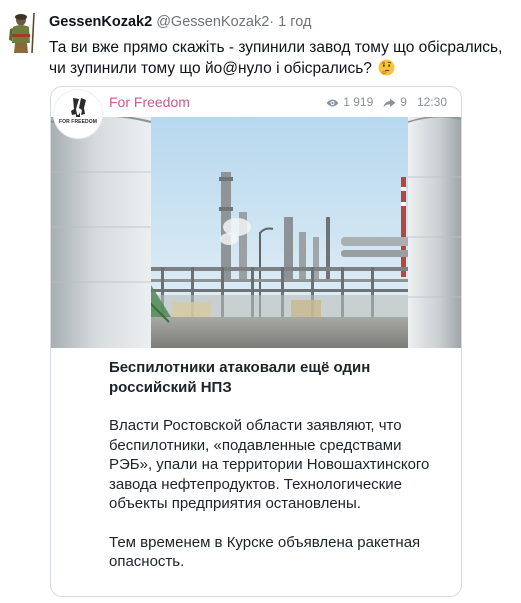  Describe the element at coordinates (78, 114) in the screenshot. I see `channel-logo: FOR FREEDOM` at that location.